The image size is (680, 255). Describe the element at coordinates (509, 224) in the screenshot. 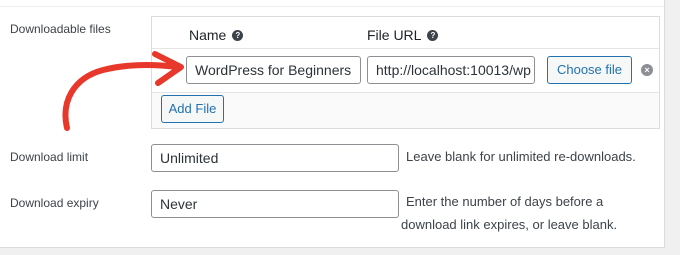

I see `download-expiry-description-line-2: download link expires, or leave blank.` at that location.